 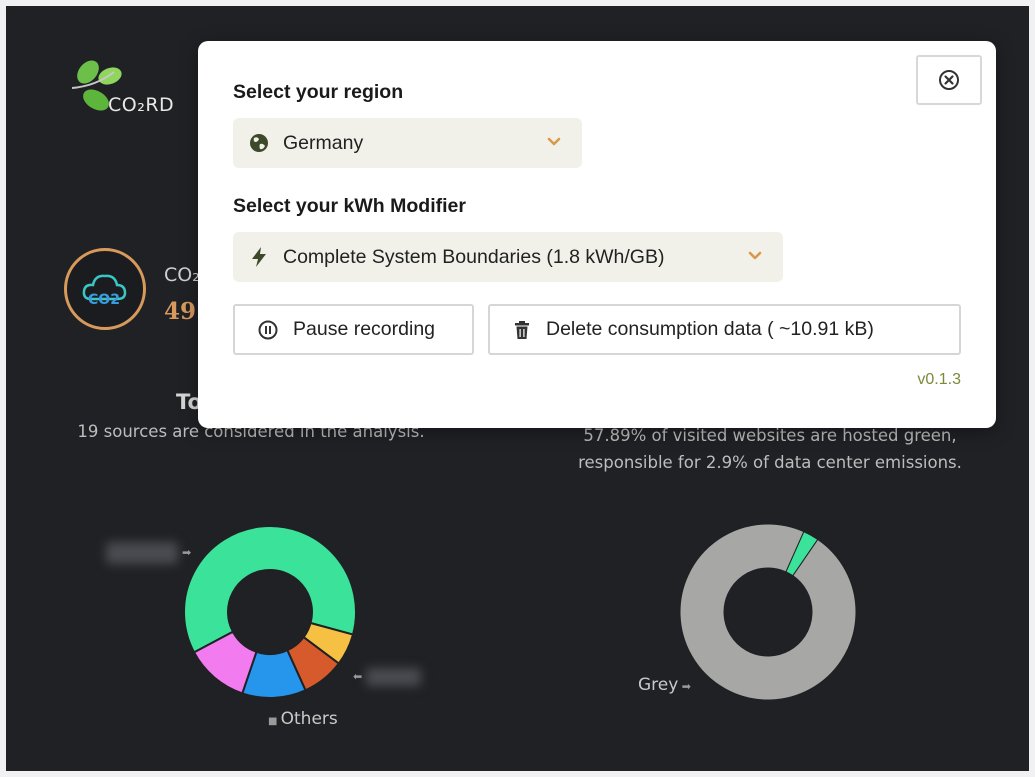 What do you see at coordinates (474, 256) in the screenshot?
I see `kwh-value: Complete System Boundaries (1.8 kWh/GB)` at bounding box center [474, 256].